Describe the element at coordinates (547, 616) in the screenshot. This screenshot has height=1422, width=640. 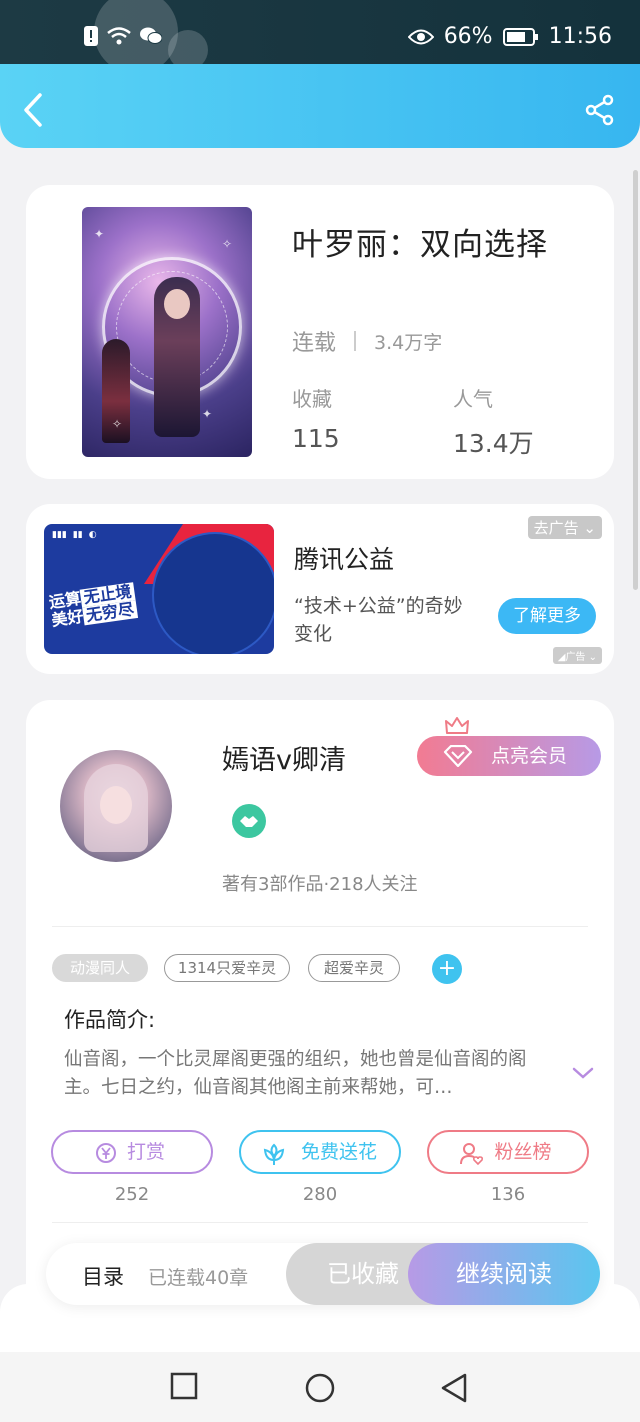
I see `learn-more-button: 了解更多` at that location.